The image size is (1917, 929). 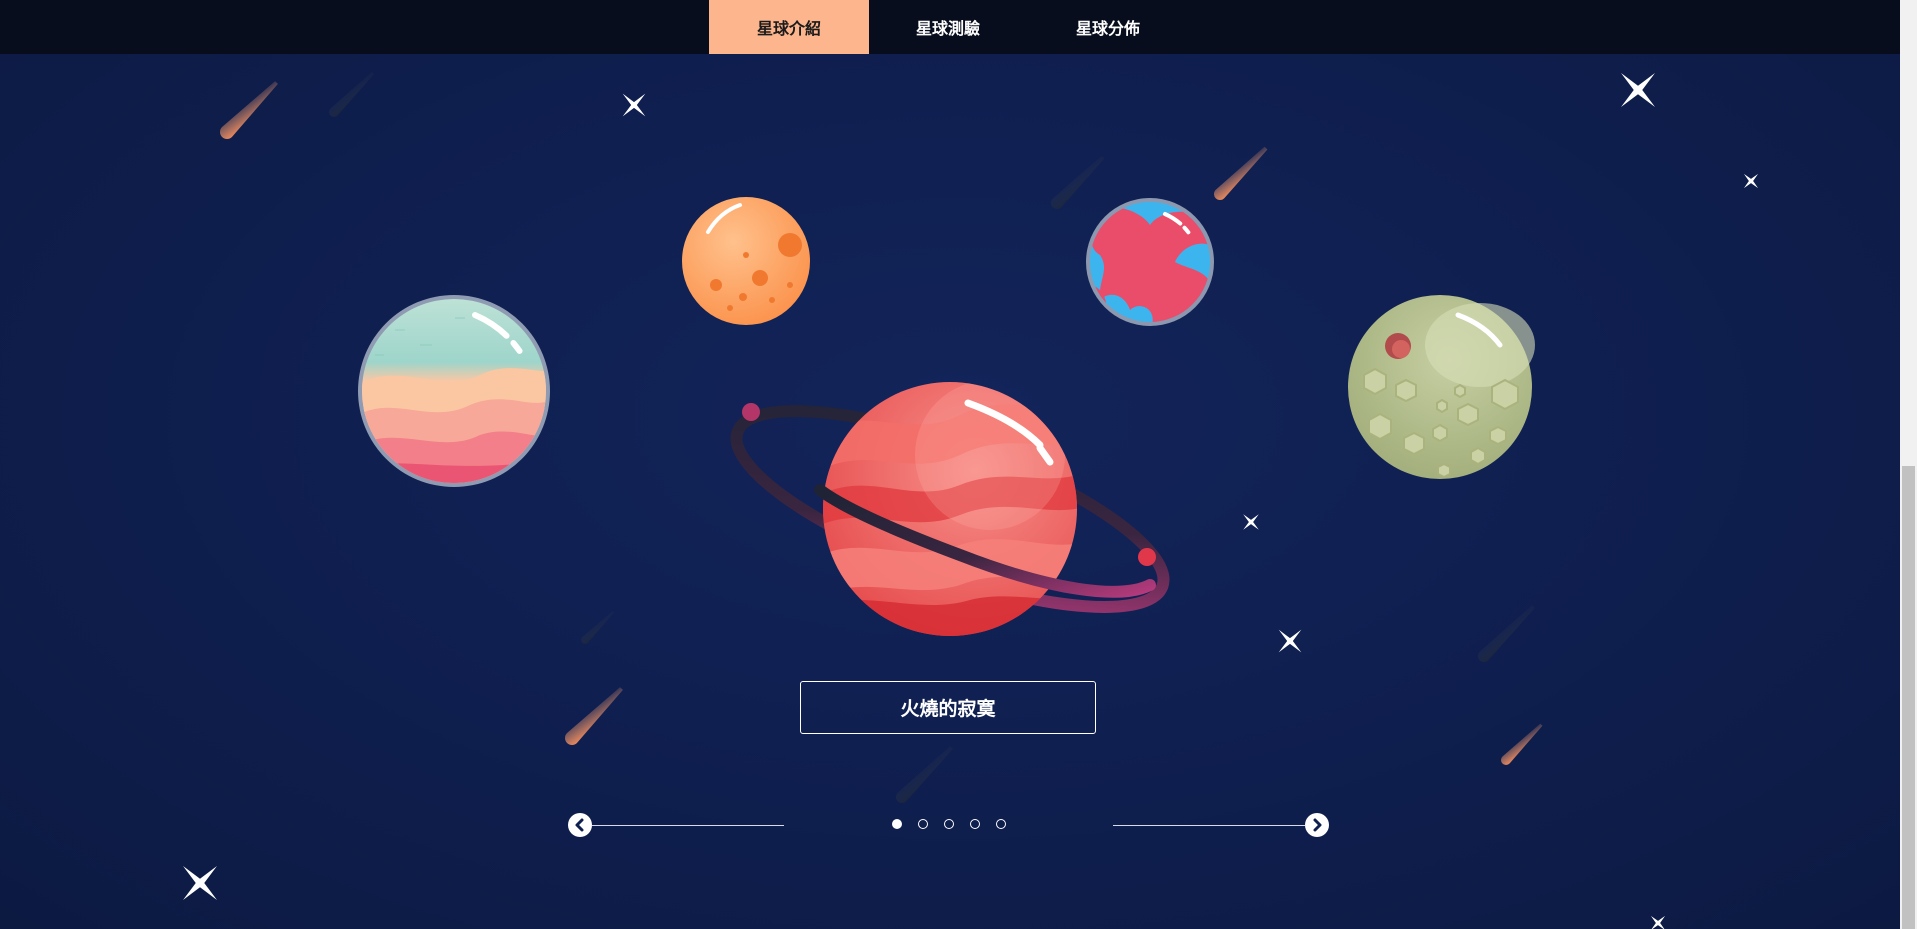 What do you see at coordinates (688, 825) in the screenshot?
I see `carousel-line-left` at bounding box center [688, 825].